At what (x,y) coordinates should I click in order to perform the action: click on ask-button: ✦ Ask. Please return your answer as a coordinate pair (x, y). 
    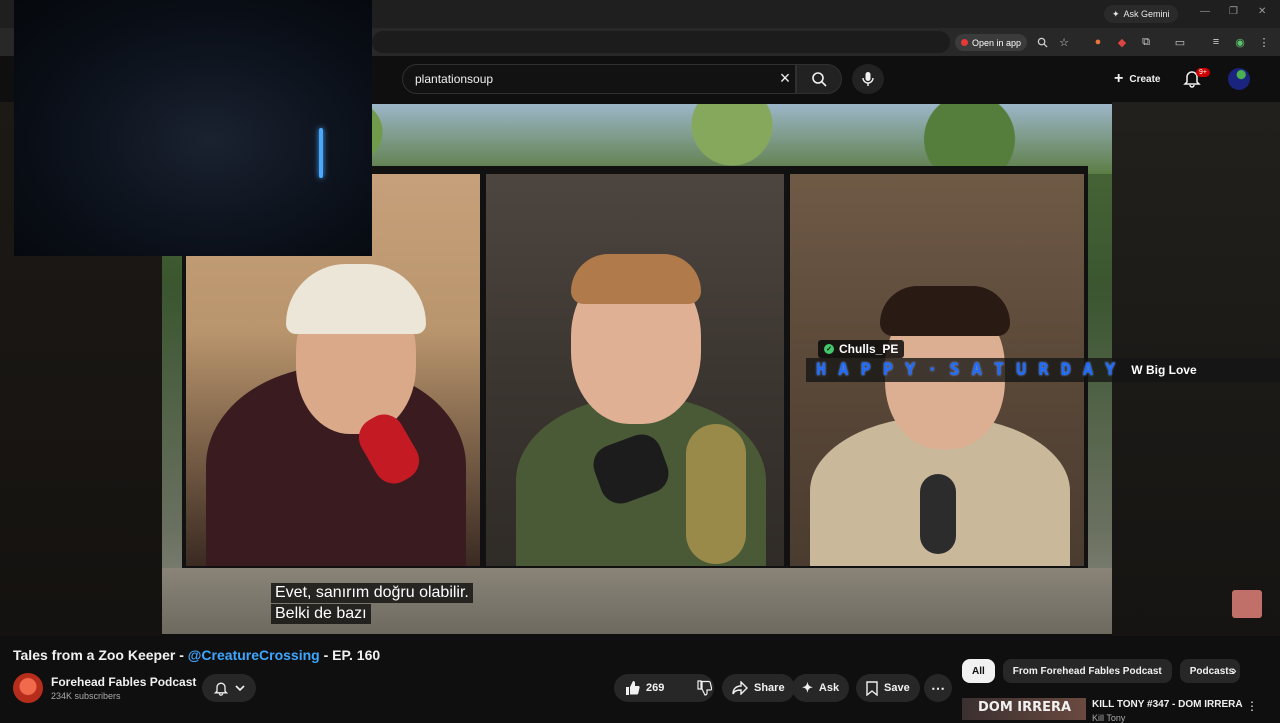
    Looking at the image, I should click on (821, 688).